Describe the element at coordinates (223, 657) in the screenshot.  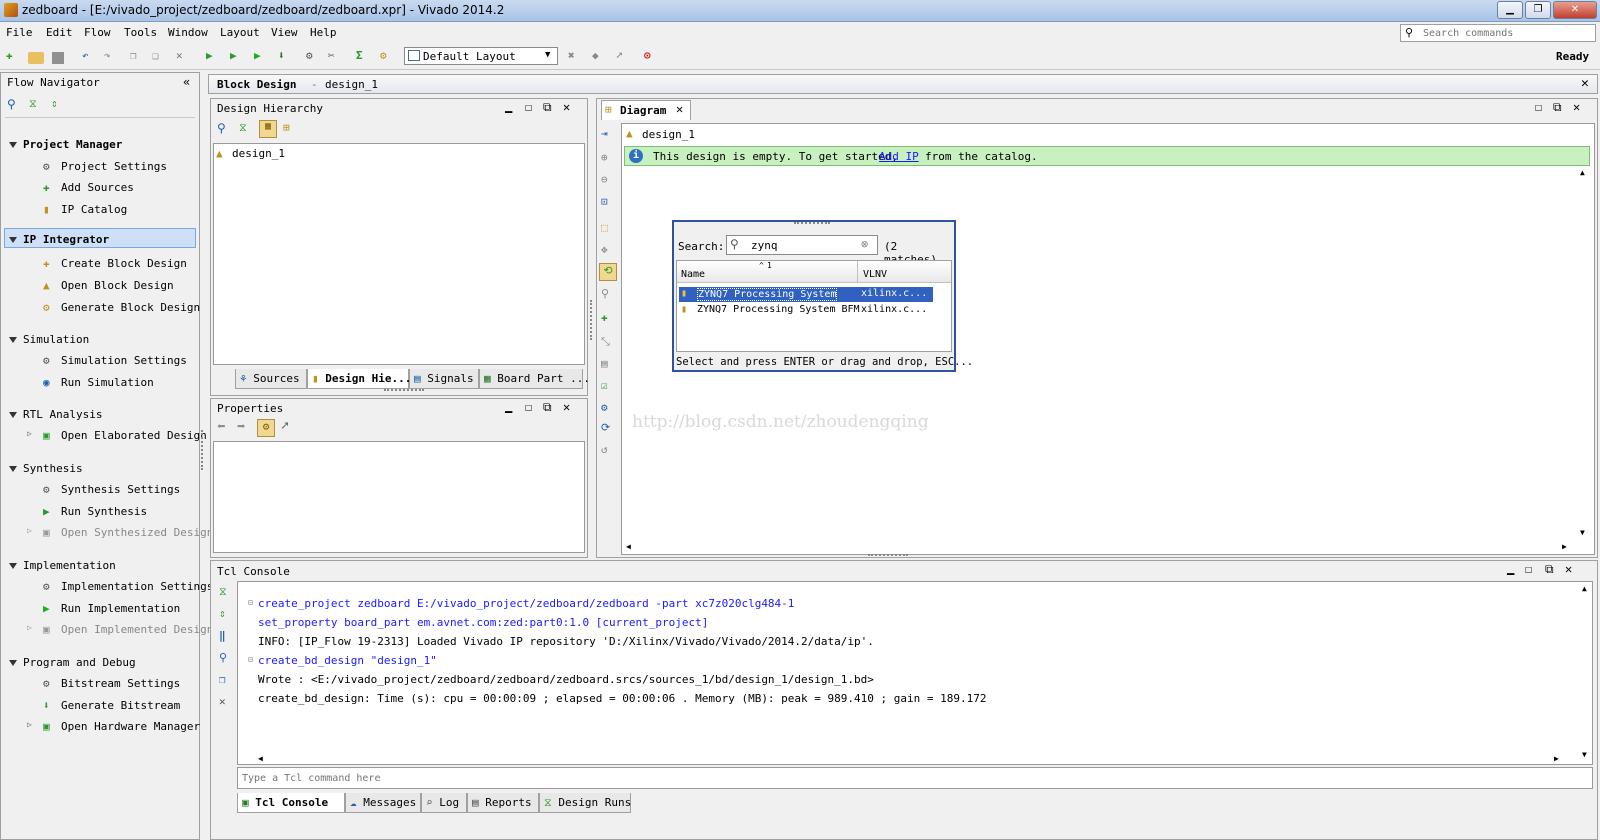
I see `search-console-icon: ⚲` at that location.